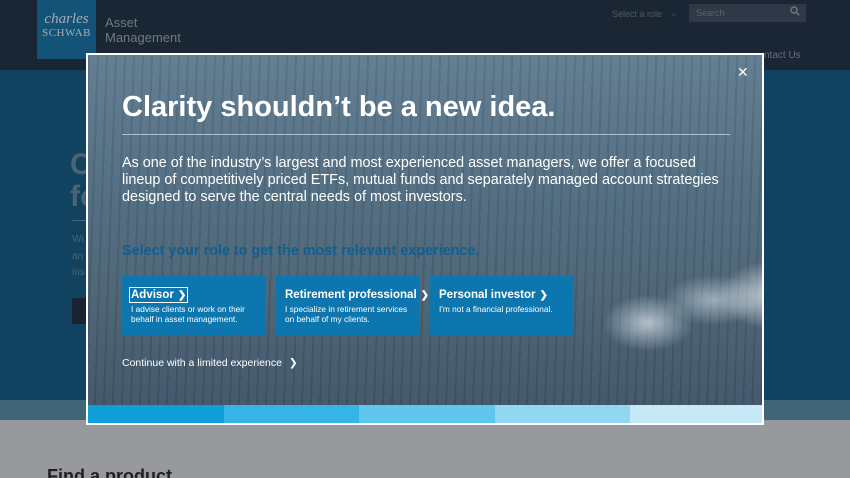  I want to click on close-icon: ✕, so click(743, 72).